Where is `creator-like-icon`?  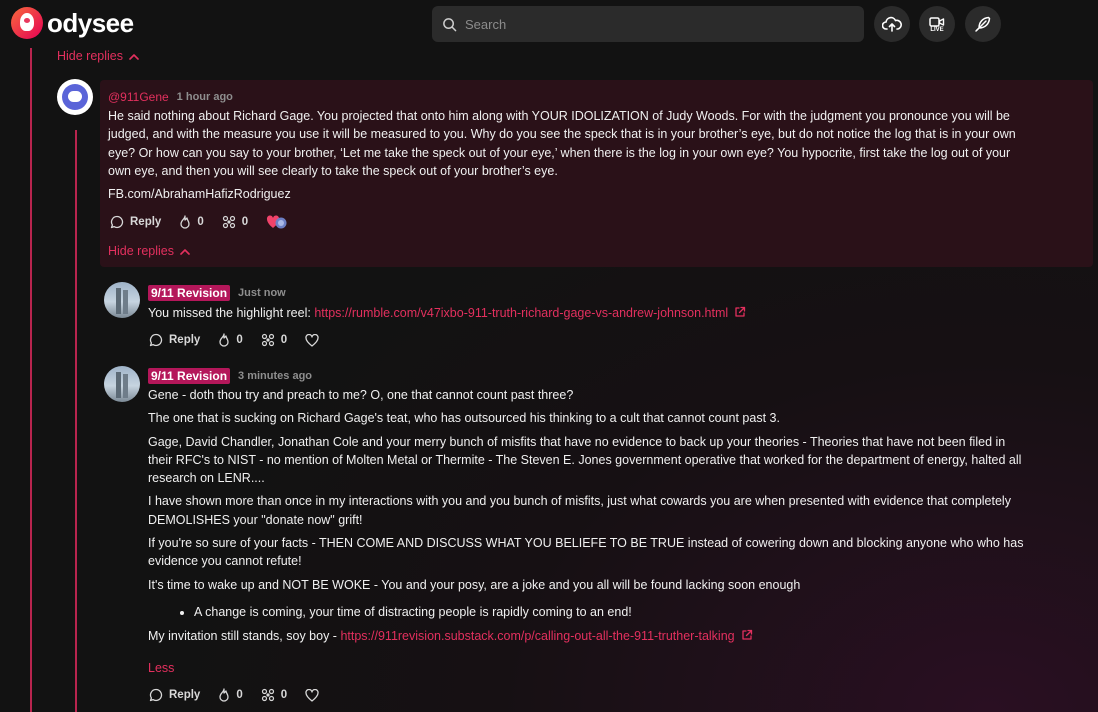
creator-like-icon is located at coordinates (277, 222).